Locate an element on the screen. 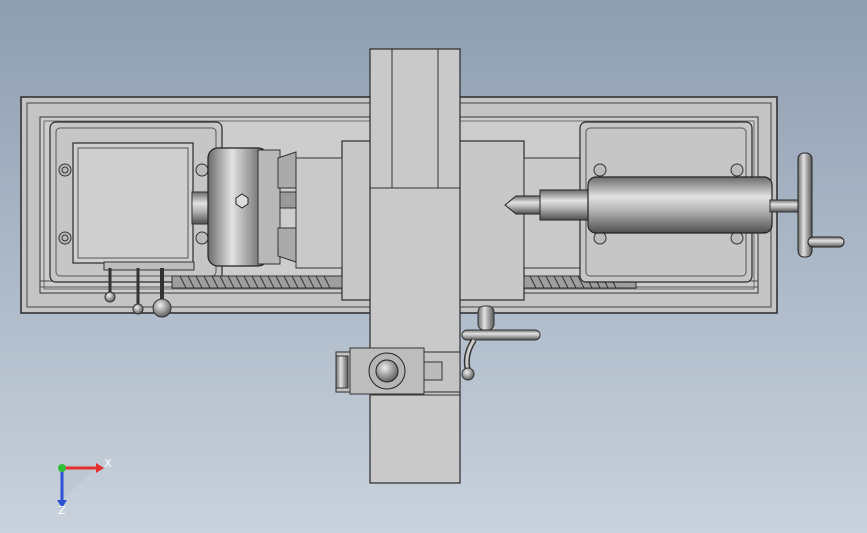 The width and height of the screenshot is (867, 533). y-axis-dot is located at coordinates (62, 468).